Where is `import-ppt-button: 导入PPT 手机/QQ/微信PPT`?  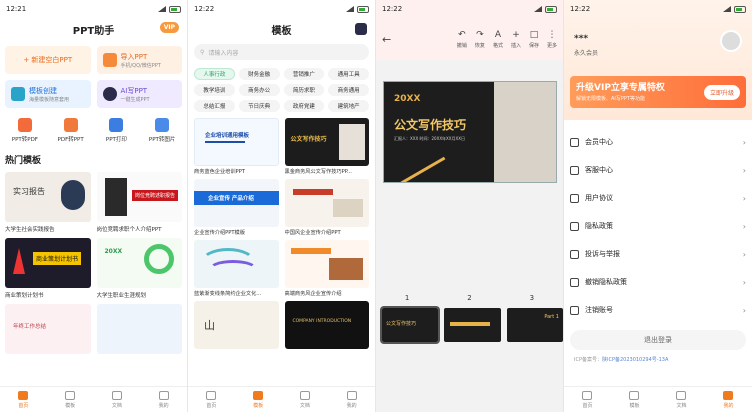 import-ppt-button: 导入PPT 手机/QQ/微信PPT is located at coordinates (139, 60).